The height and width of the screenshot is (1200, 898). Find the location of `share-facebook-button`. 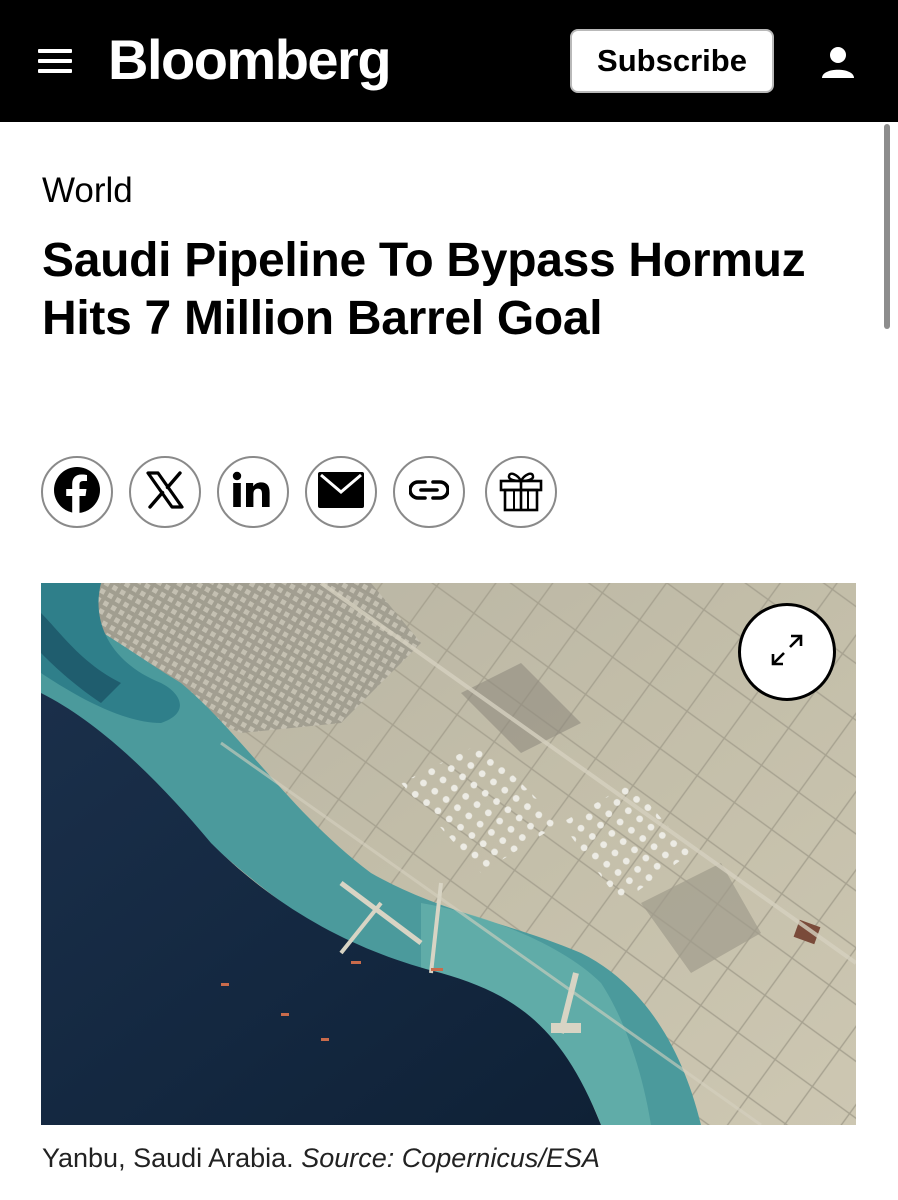

share-facebook-button is located at coordinates (77, 492).